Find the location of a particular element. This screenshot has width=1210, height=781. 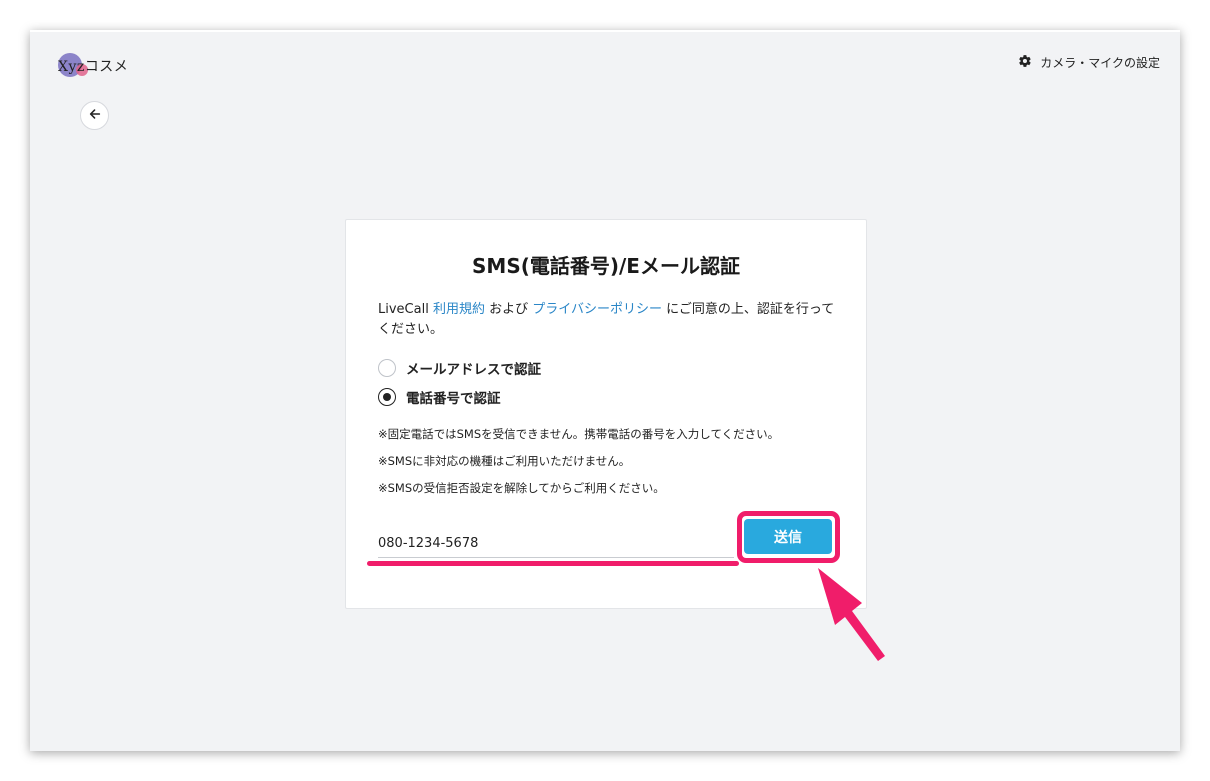

radio-label-email: メールアドレスで認証 is located at coordinates (473, 370).